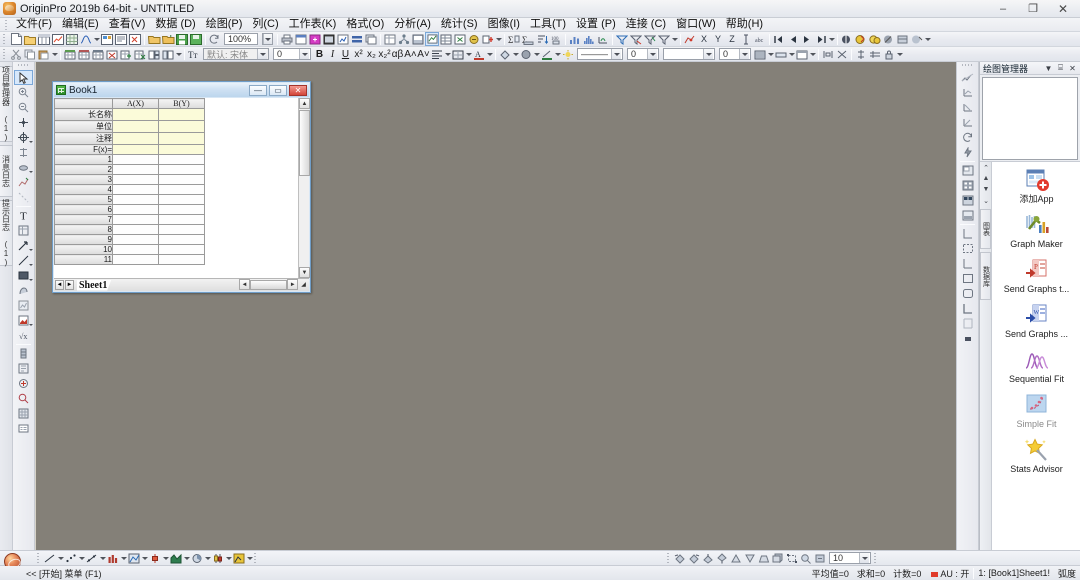 This screenshot has height=580, width=1080. Describe the element at coordinates (967, 278) in the screenshot. I see `layer-frame-box-icon` at that location.